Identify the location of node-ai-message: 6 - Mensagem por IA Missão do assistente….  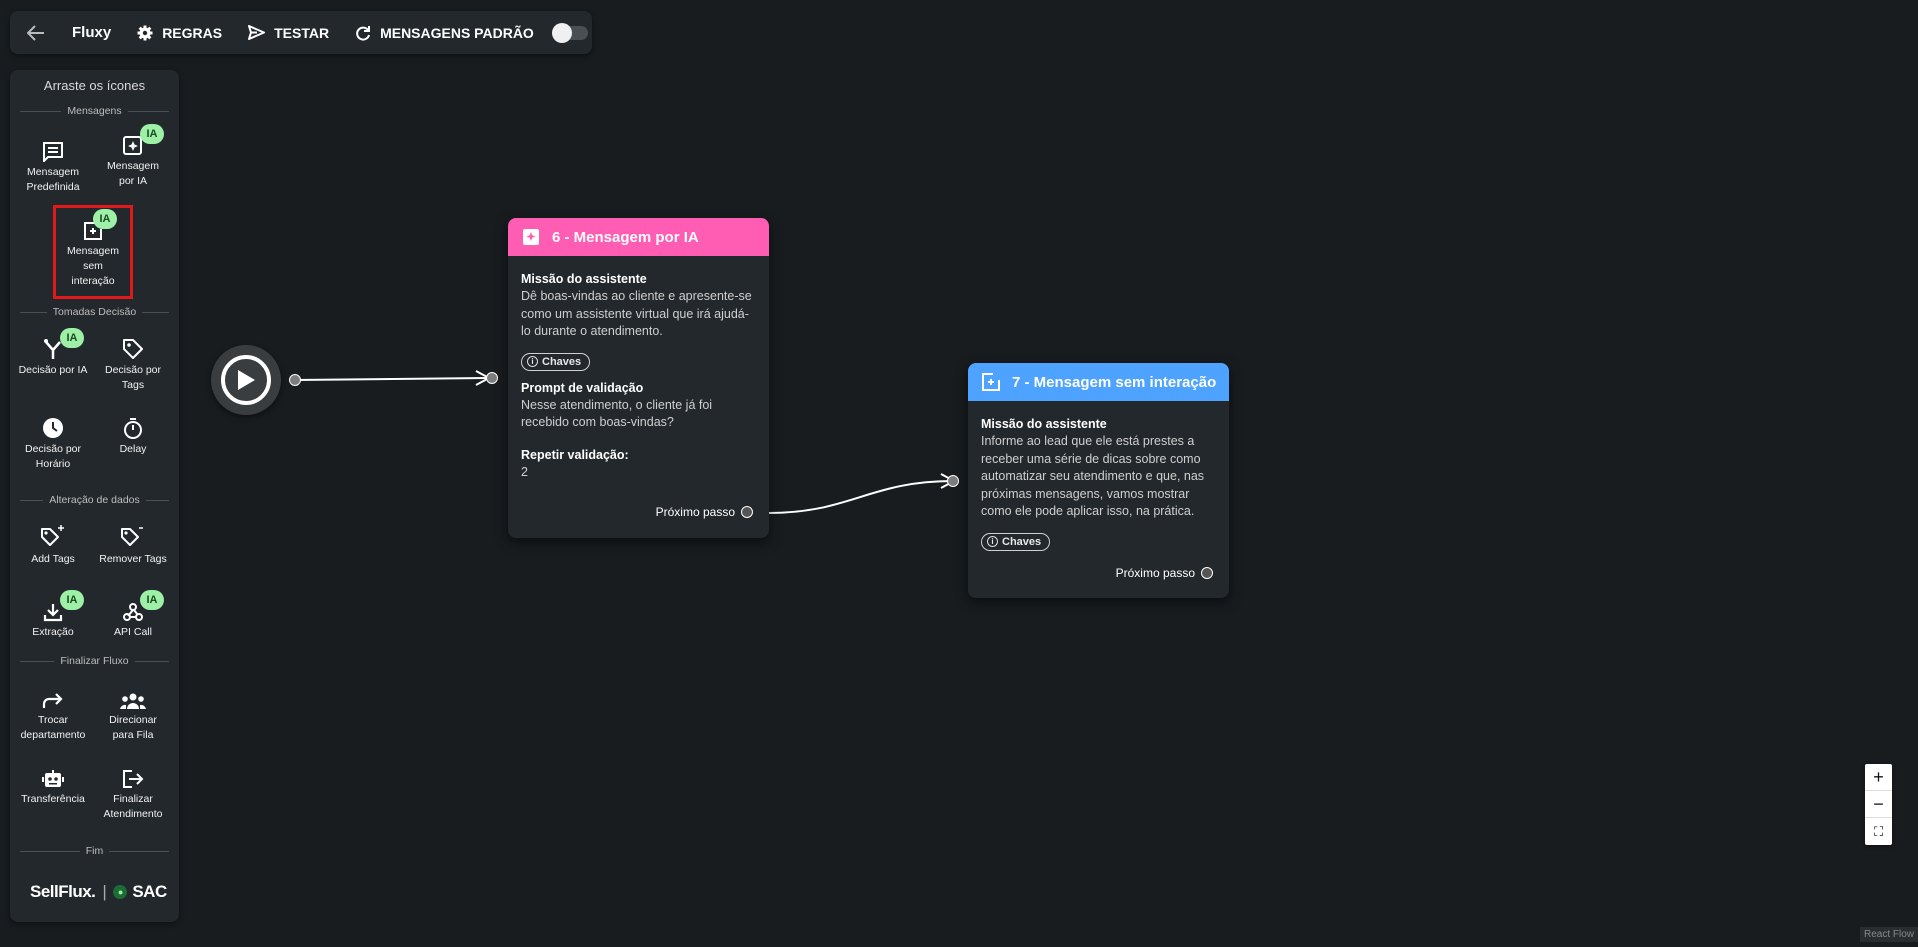
(638, 378).